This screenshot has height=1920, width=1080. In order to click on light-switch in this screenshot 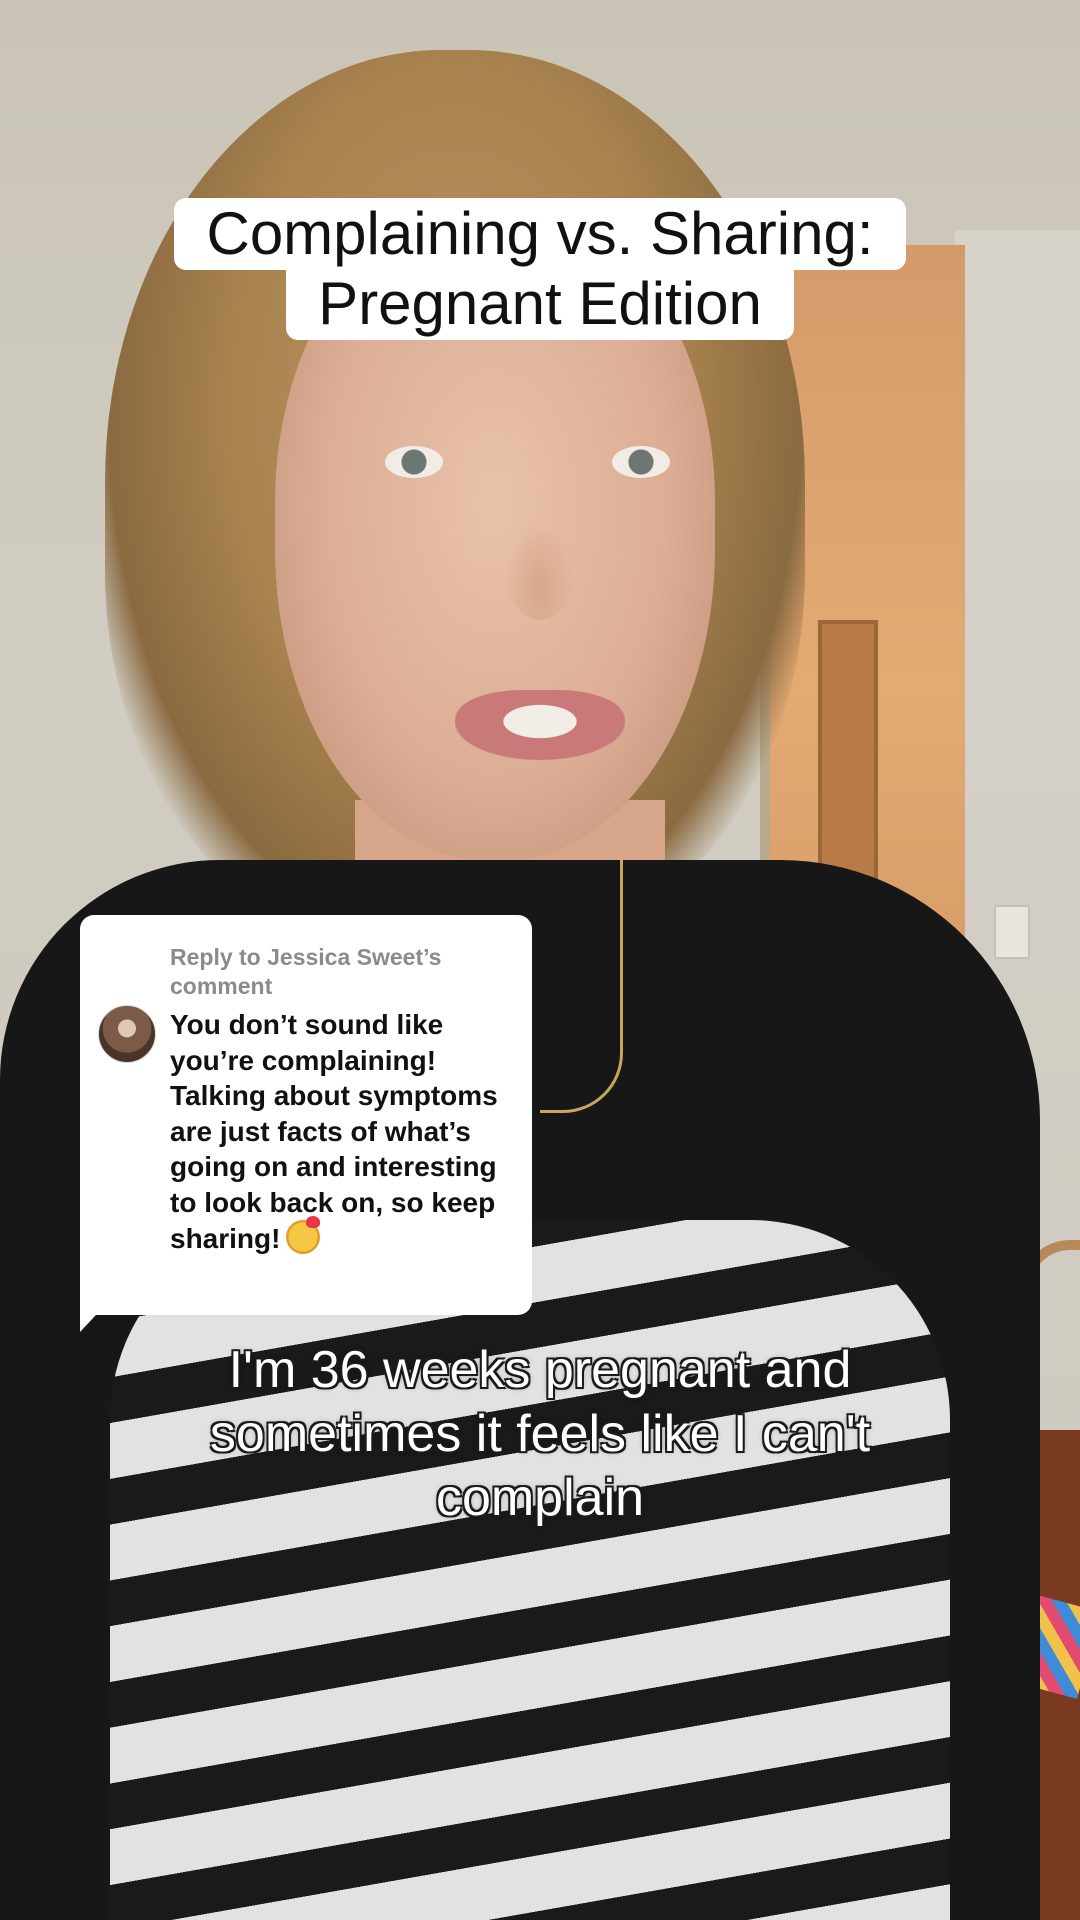, I will do `click(1012, 932)`.